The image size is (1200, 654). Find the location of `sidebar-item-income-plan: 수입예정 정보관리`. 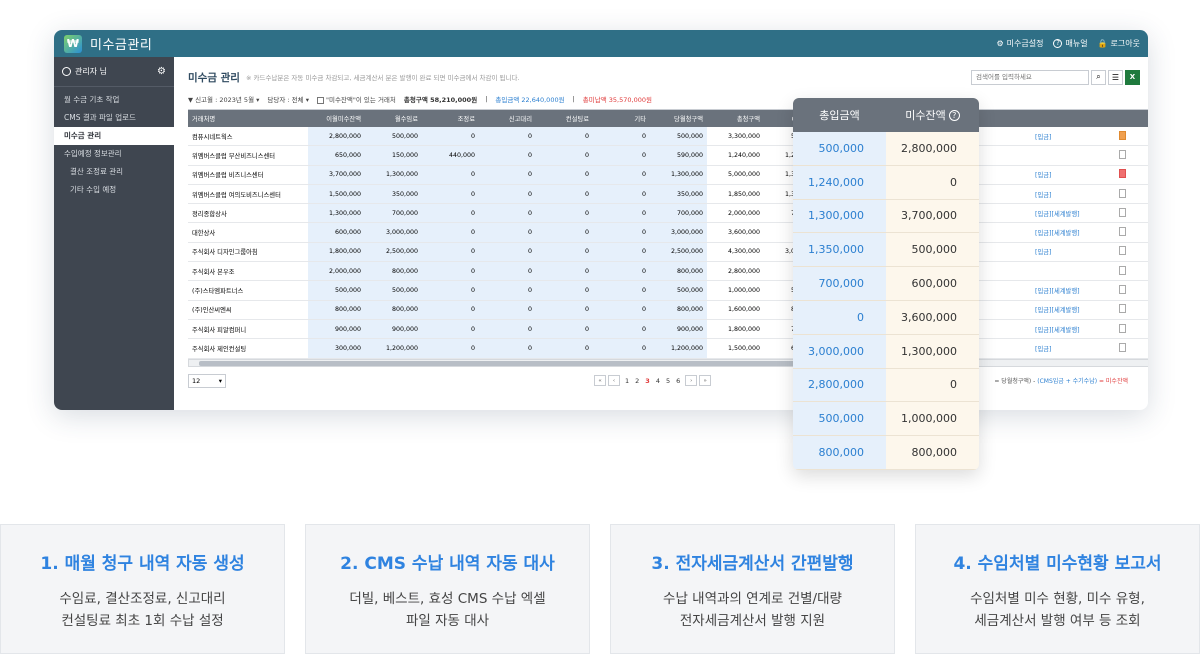

sidebar-item-income-plan: 수입예정 정보관리 is located at coordinates (114, 154).